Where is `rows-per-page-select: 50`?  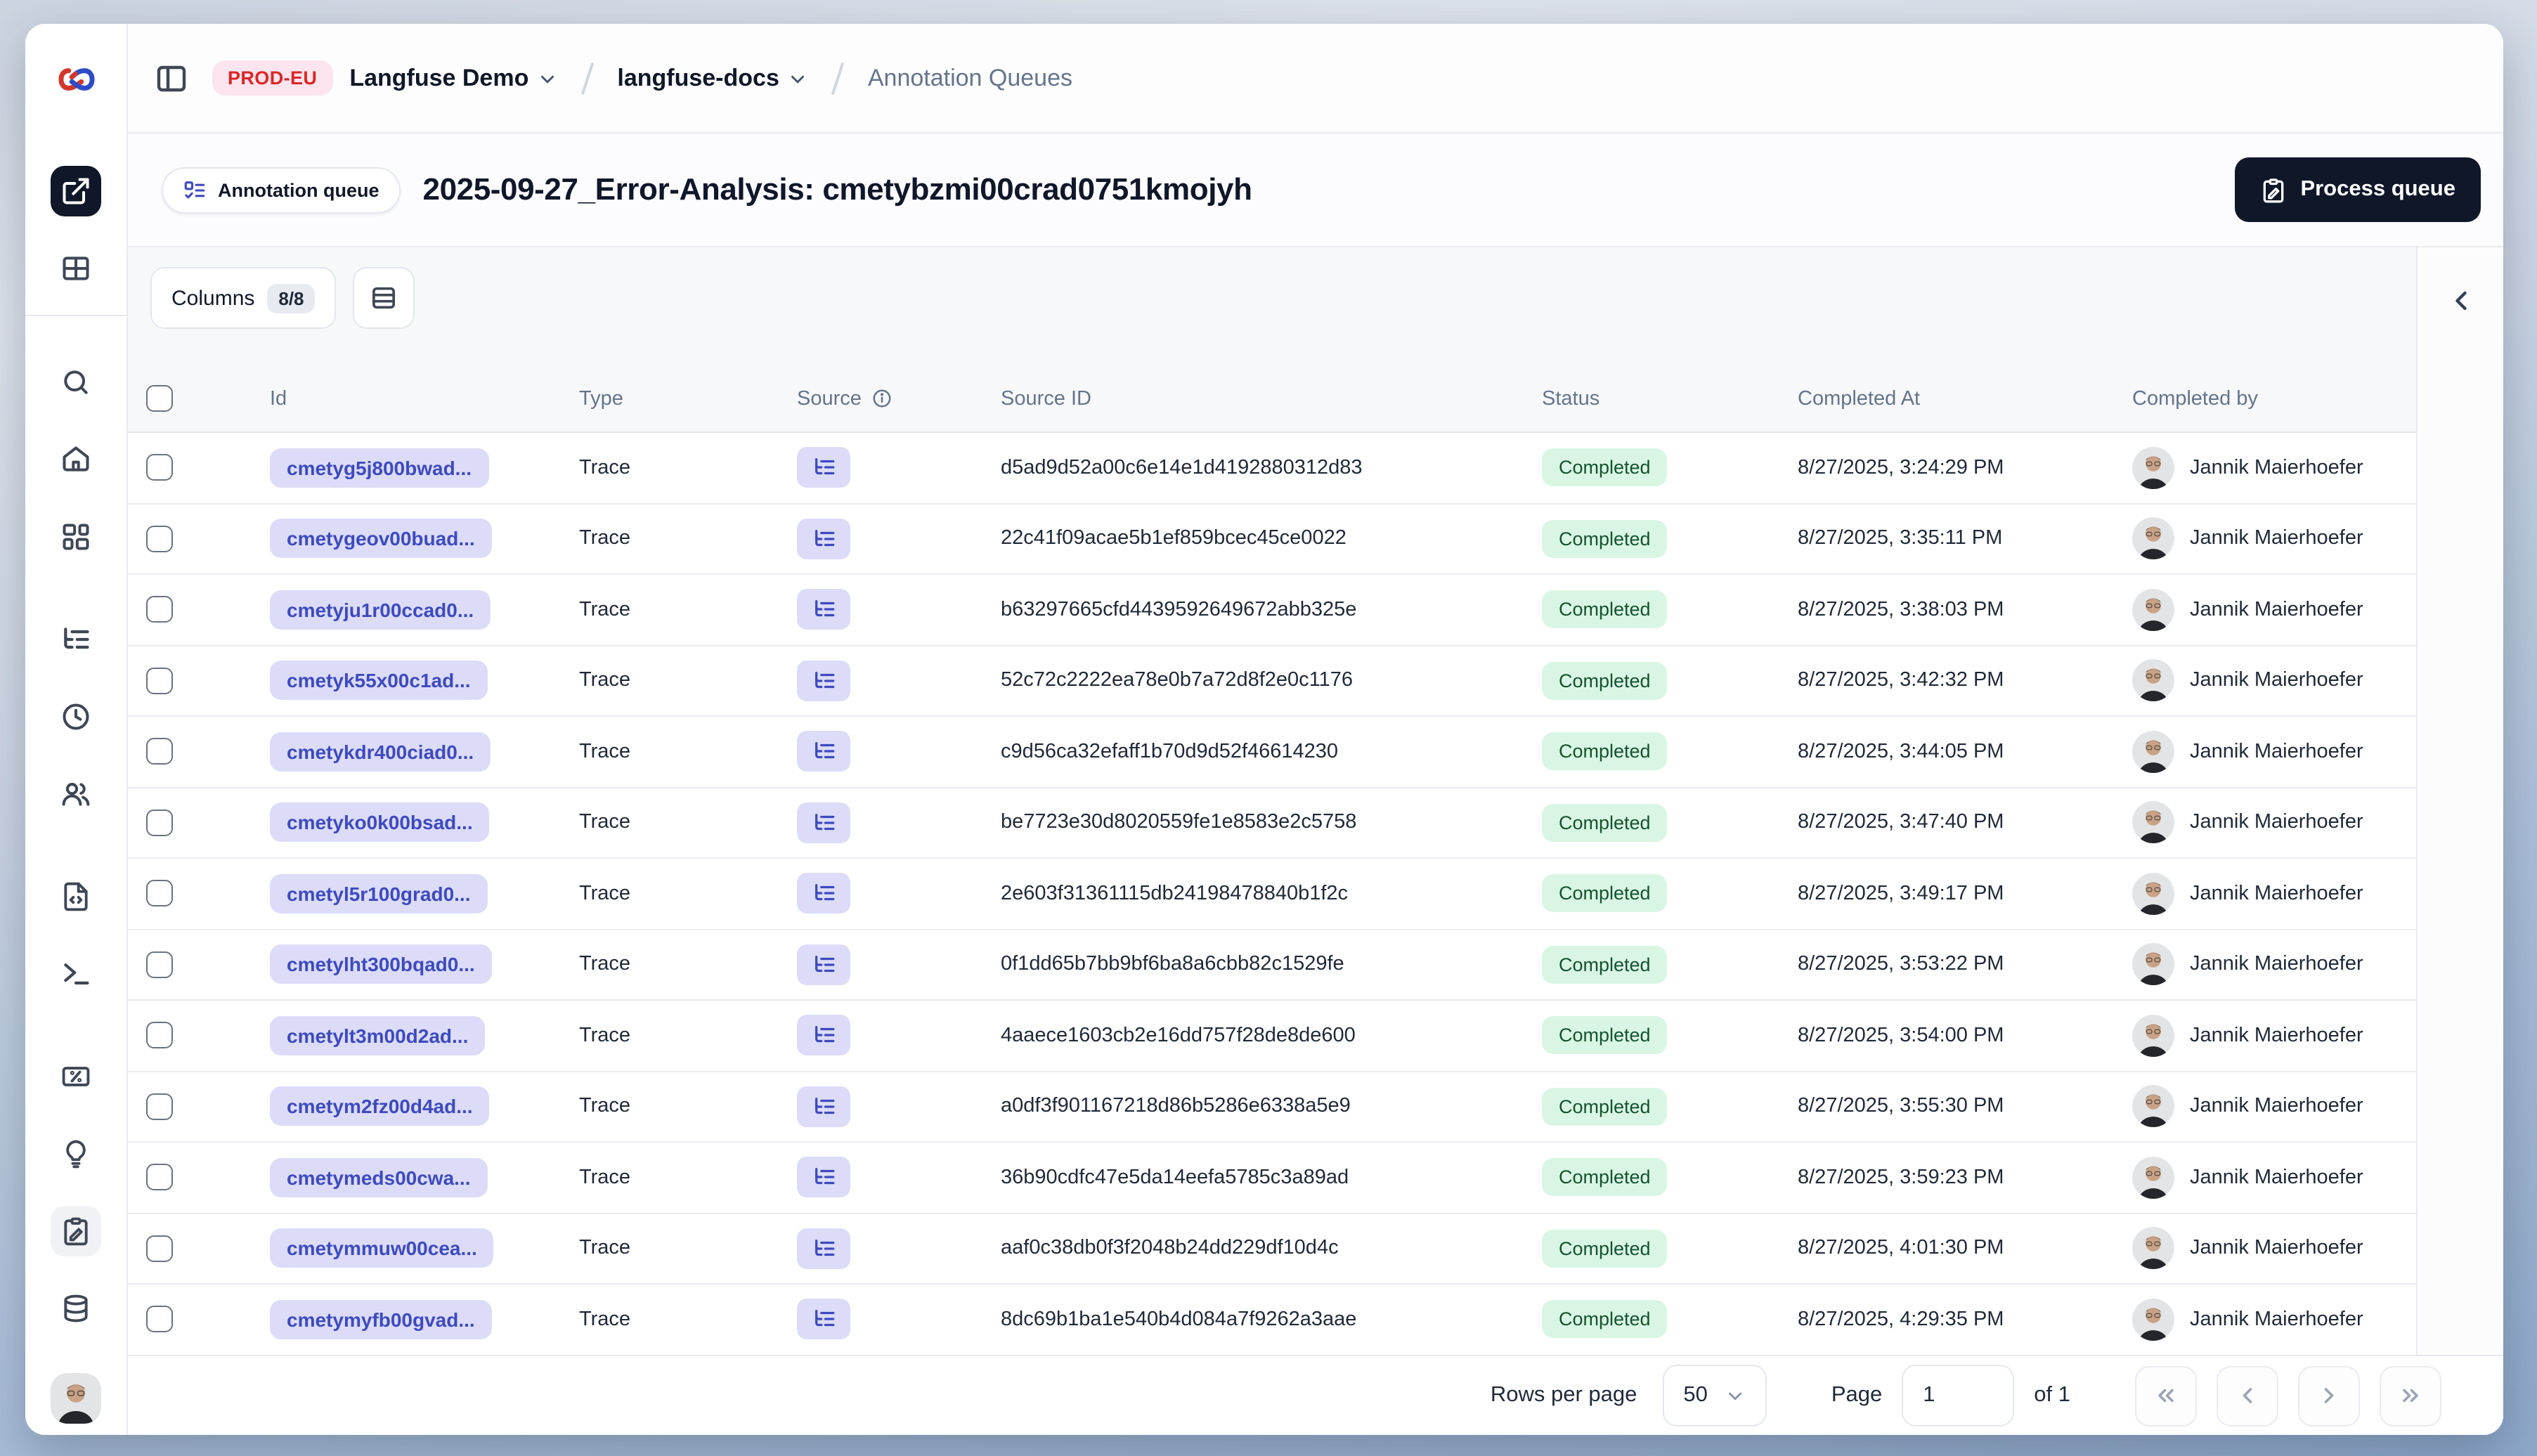 rows-per-page-select: 50 is located at coordinates (1714, 1395).